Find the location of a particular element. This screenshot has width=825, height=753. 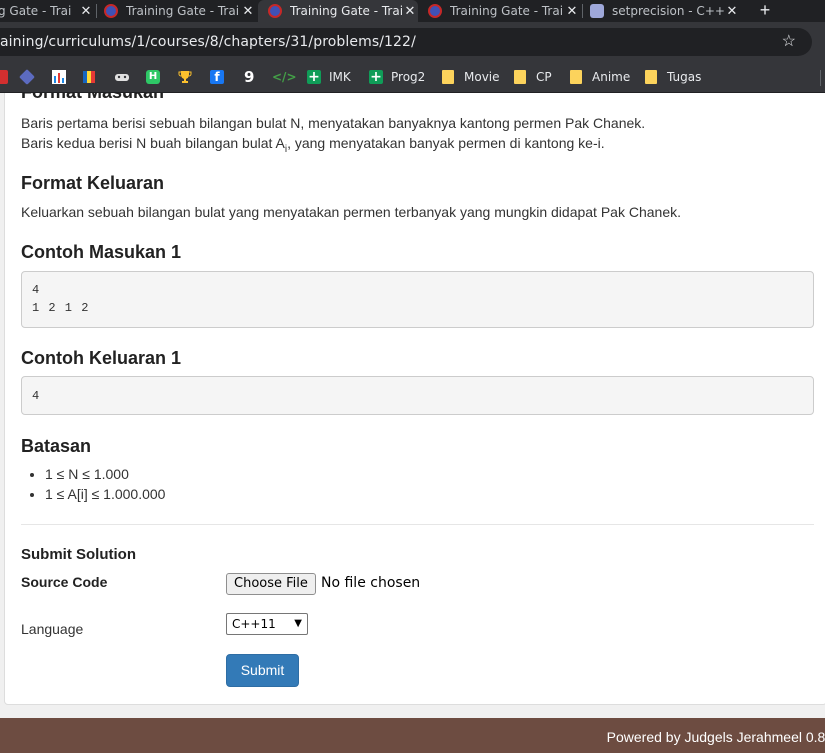

sample-input-heading: Contoh Masukan 1 is located at coordinates (101, 252).